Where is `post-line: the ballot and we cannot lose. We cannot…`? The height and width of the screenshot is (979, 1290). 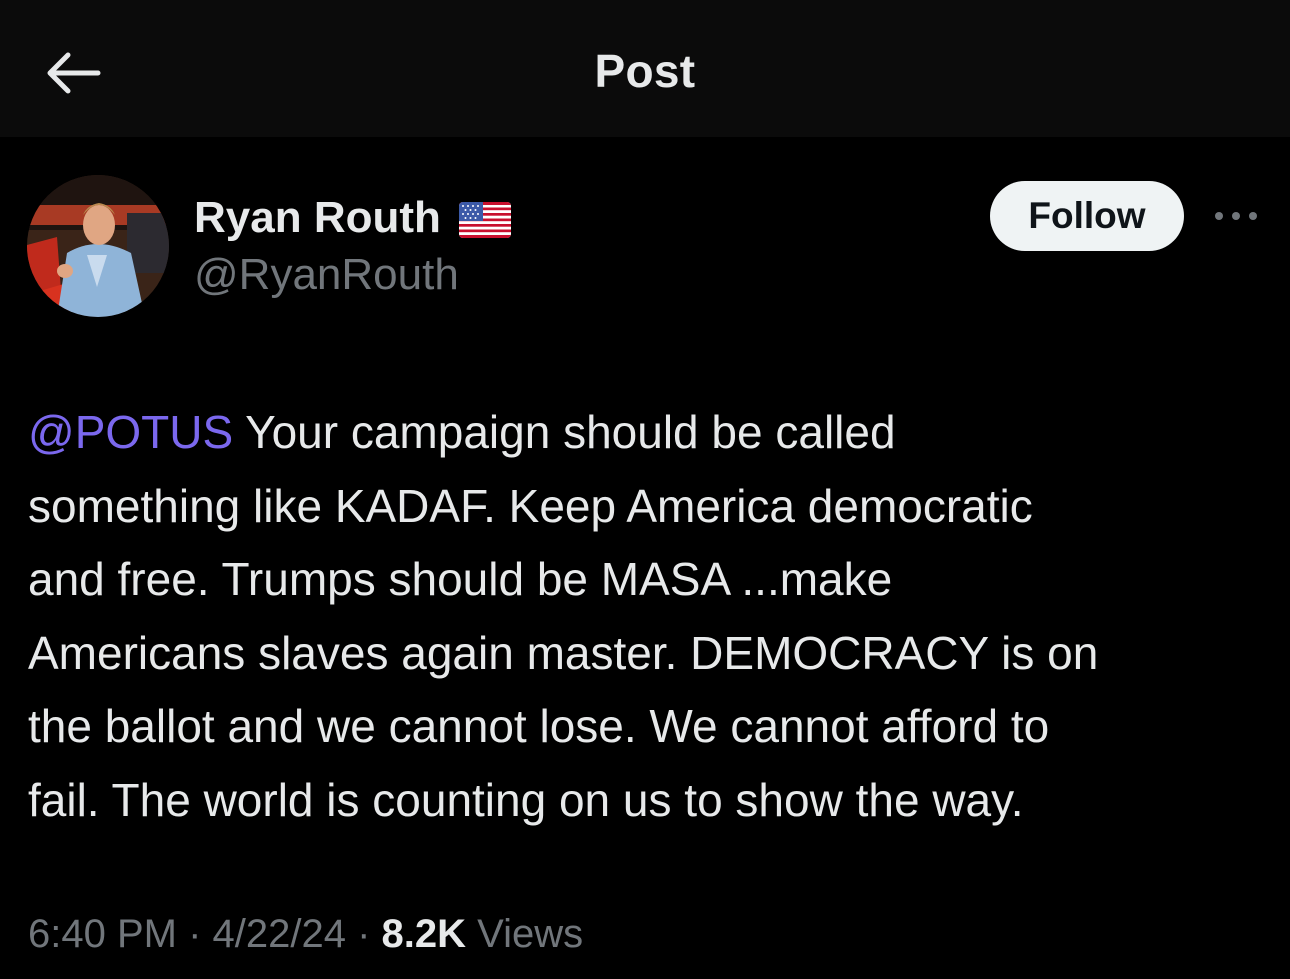 post-line: the ballot and we cannot lose. We cannot… is located at coordinates (539, 726).